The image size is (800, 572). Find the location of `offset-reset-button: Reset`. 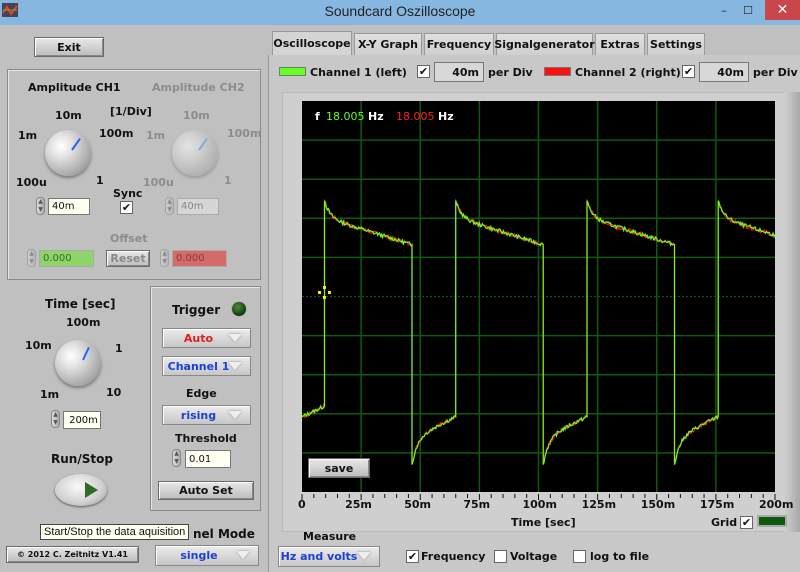

offset-reset-button: Reset is located at coordinates (128, 258).